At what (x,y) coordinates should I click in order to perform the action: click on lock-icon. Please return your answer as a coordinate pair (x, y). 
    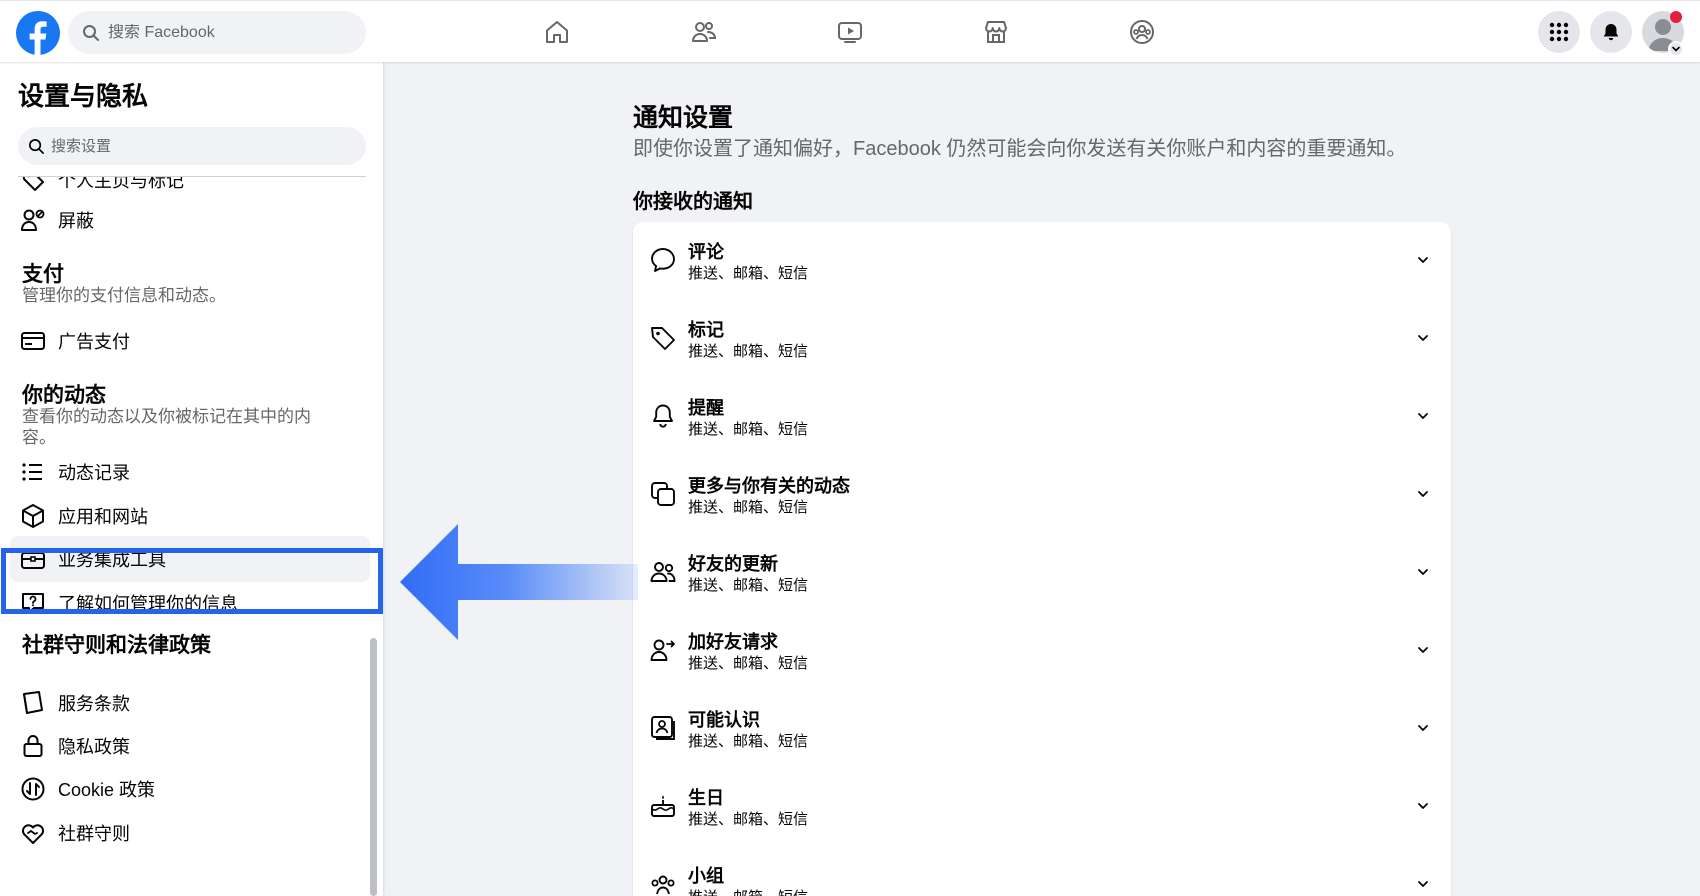
    Looking at the image, I should click on (33, 746).